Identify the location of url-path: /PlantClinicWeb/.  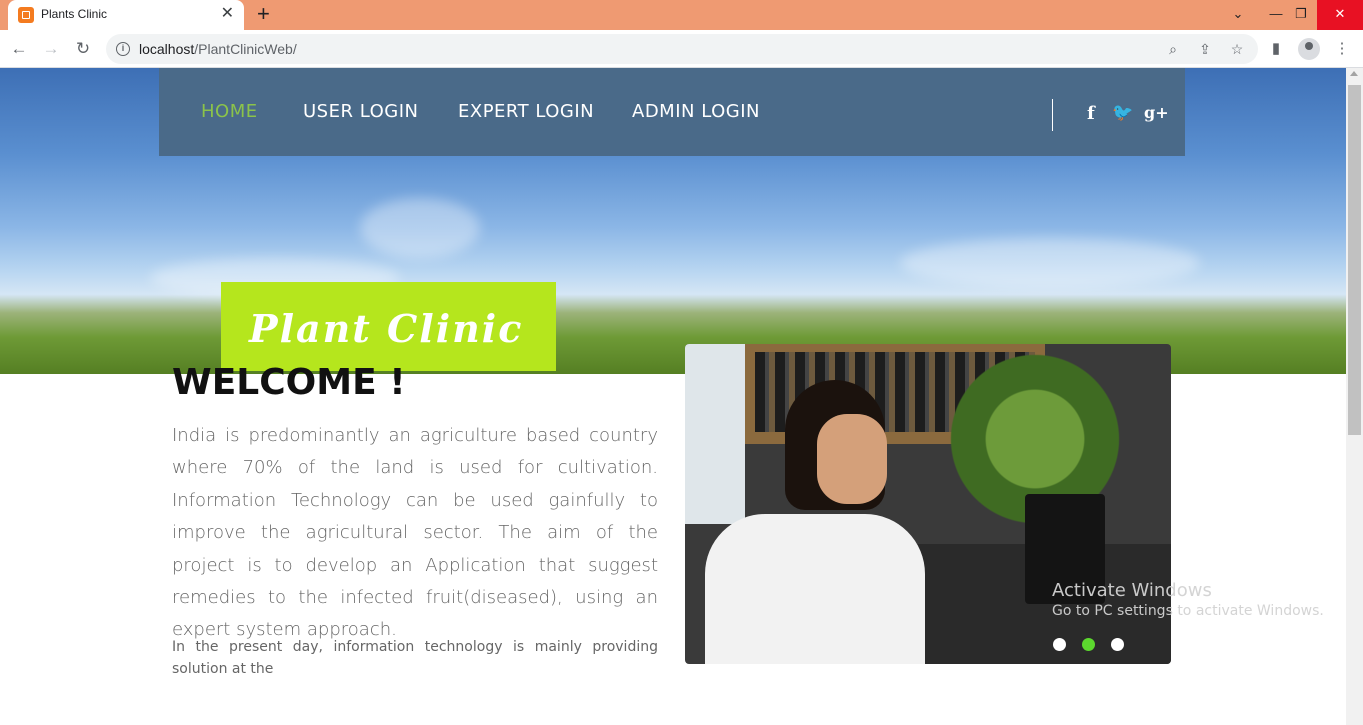
(245, 49).